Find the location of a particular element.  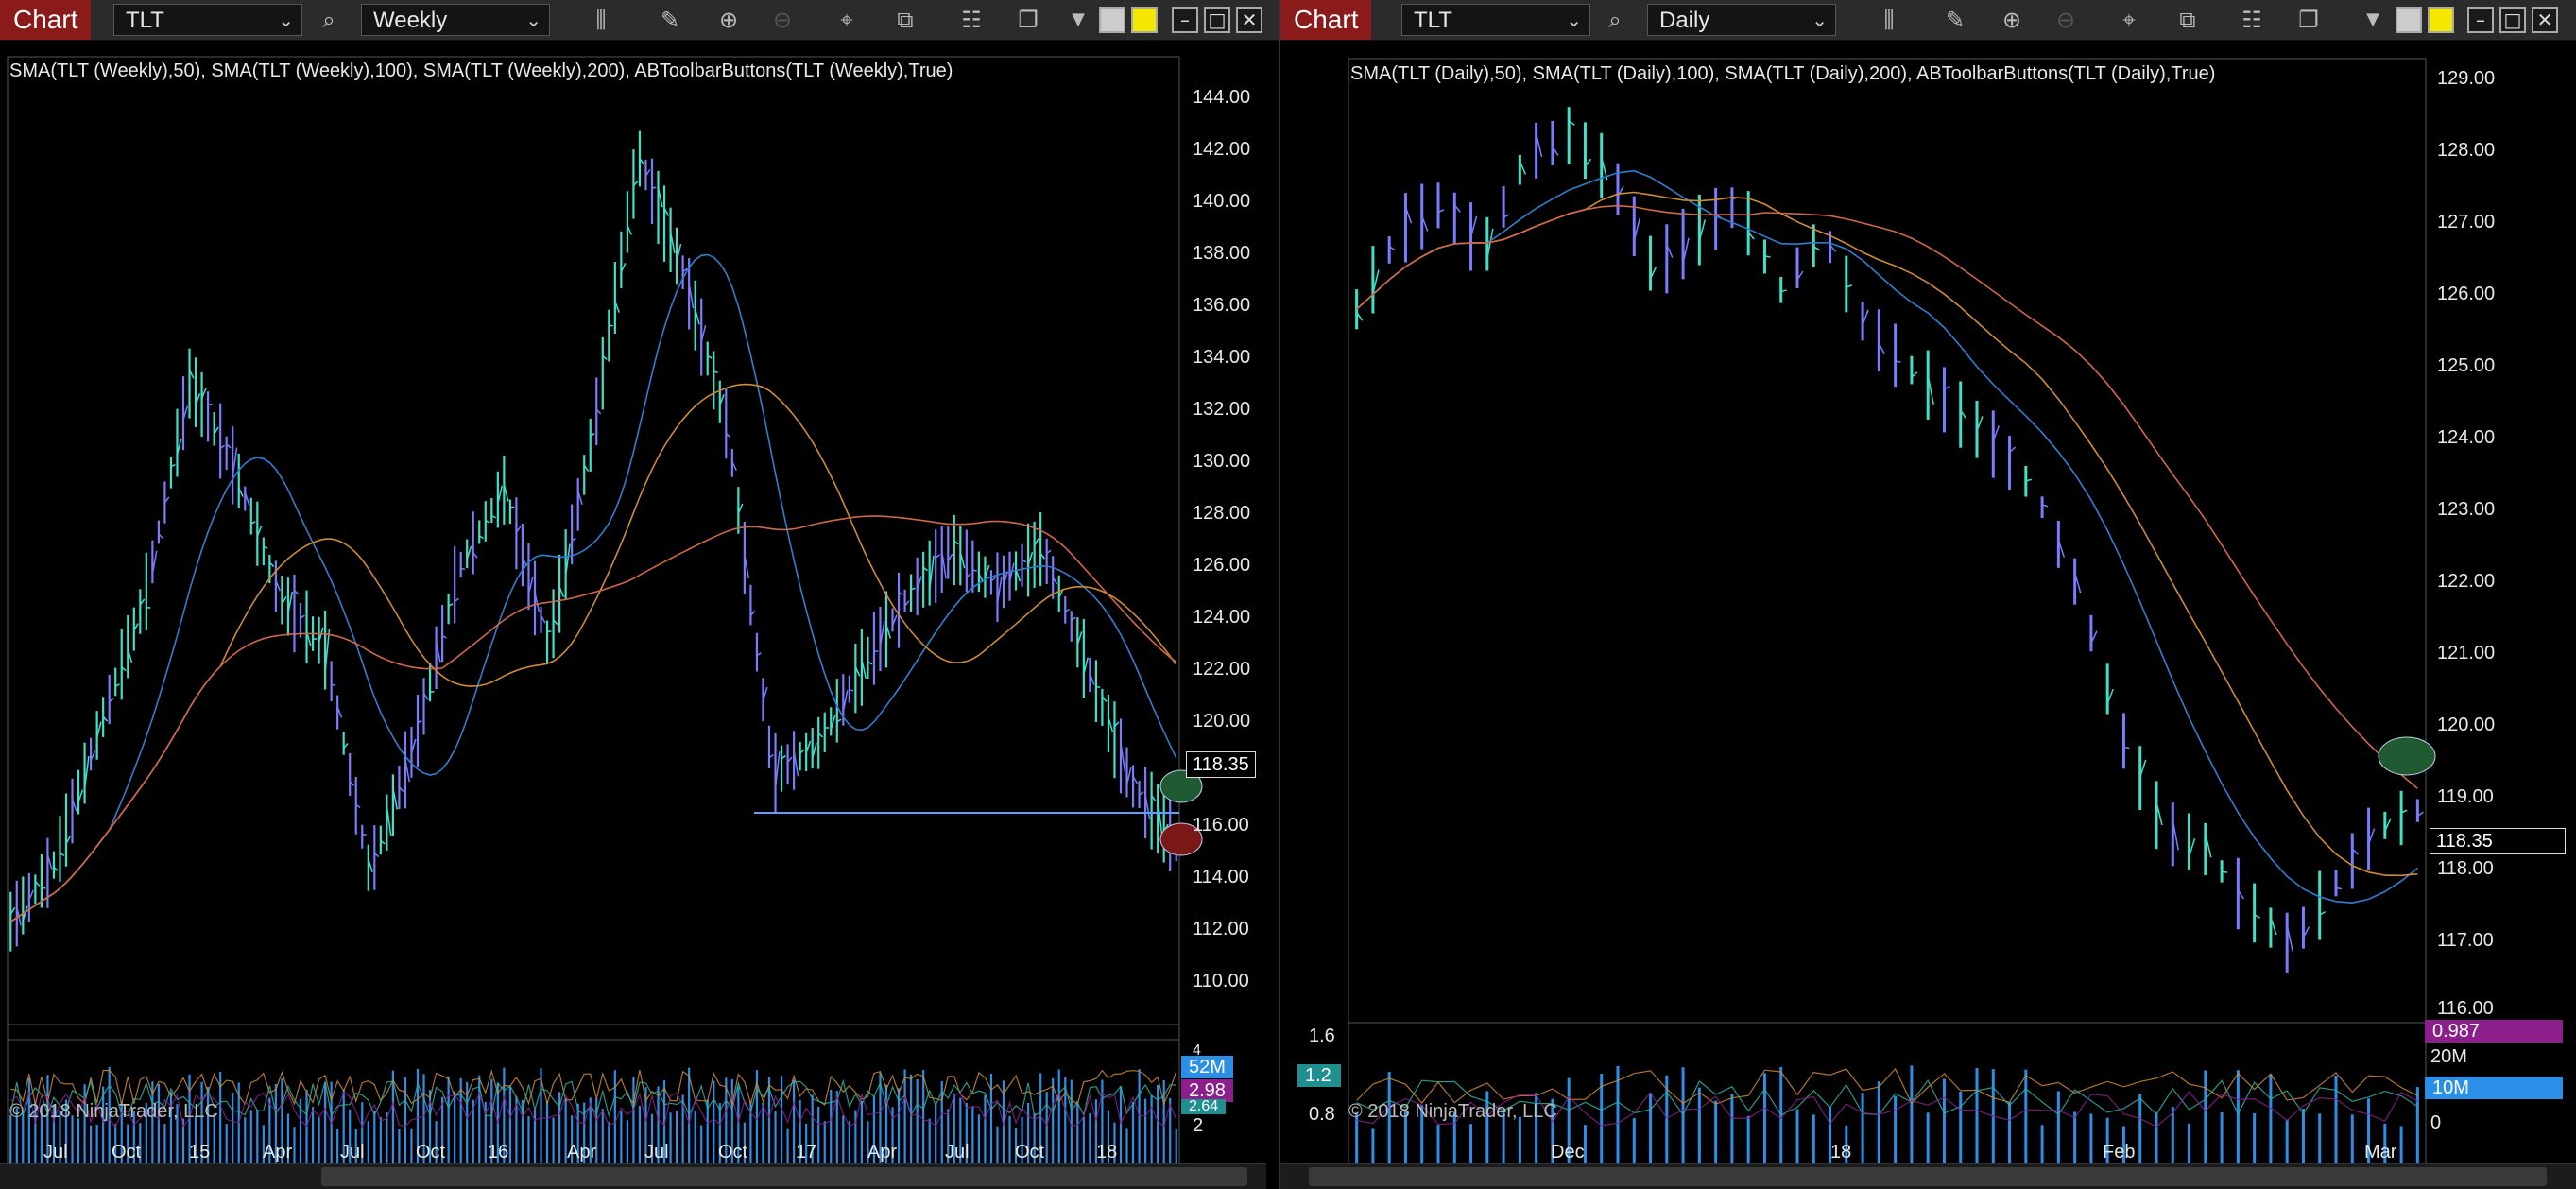

time-tick-label: Feb is located at coordinates (2119, 1152).